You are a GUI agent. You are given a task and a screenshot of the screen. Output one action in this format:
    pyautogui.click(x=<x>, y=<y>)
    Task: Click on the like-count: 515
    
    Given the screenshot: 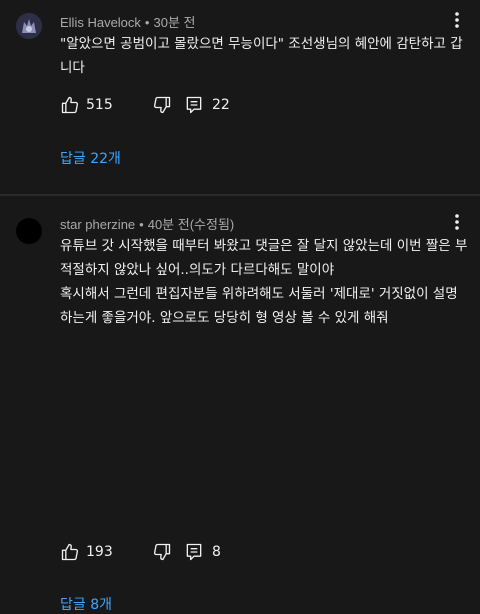 What is the action you would take?
    pyautogui.click(x=99, y=105)
    